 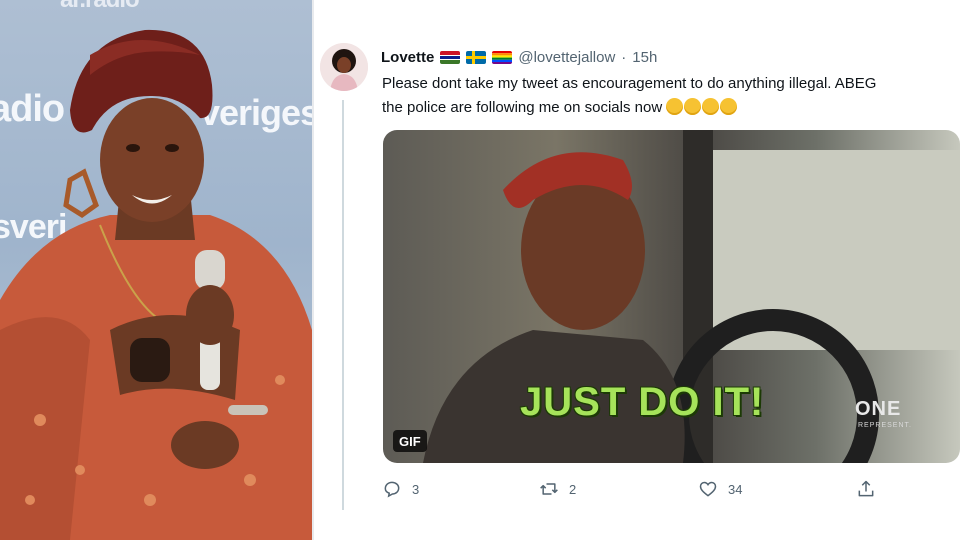 What do you see at coordinates (392, 489) in the screenshot?
I see `reply-icon` at bounding box center [392, 489].